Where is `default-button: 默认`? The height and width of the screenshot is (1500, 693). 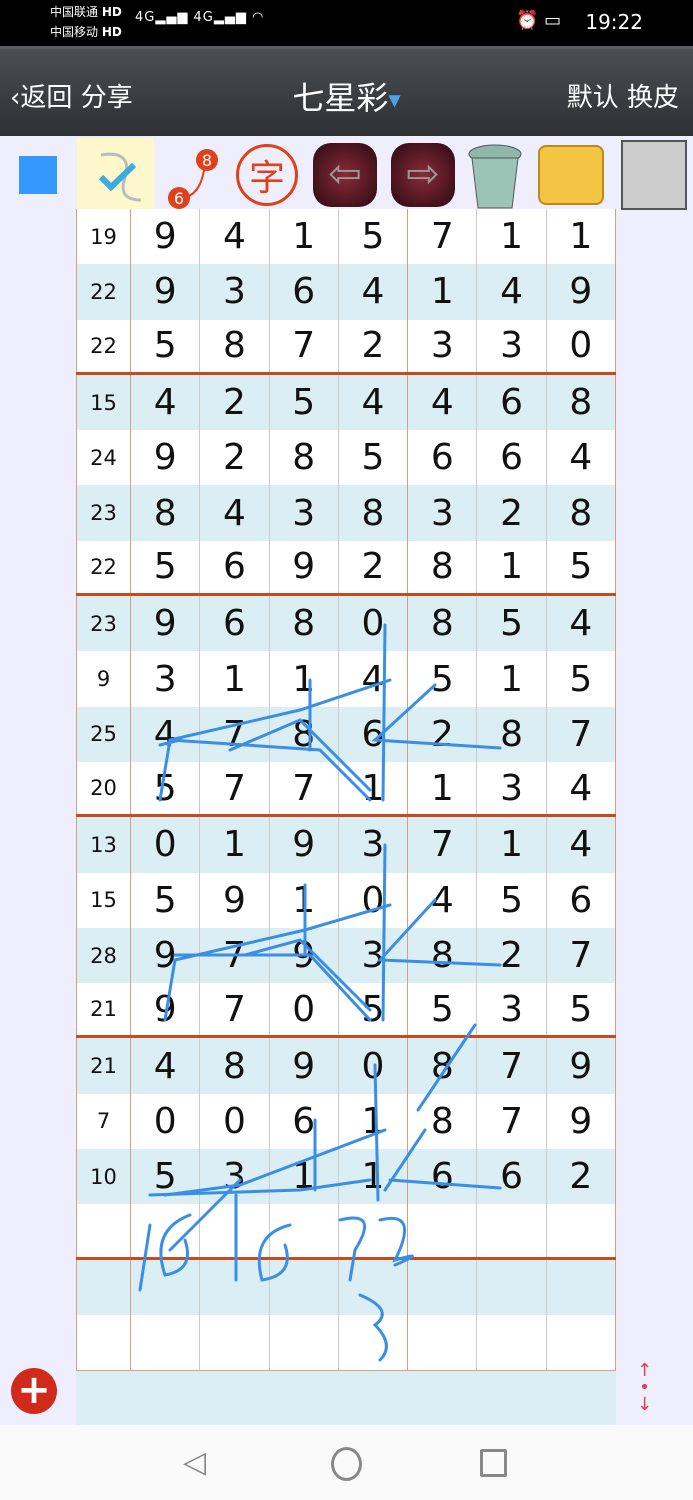
default-button: 默认 is located at coordinates (593, 98).